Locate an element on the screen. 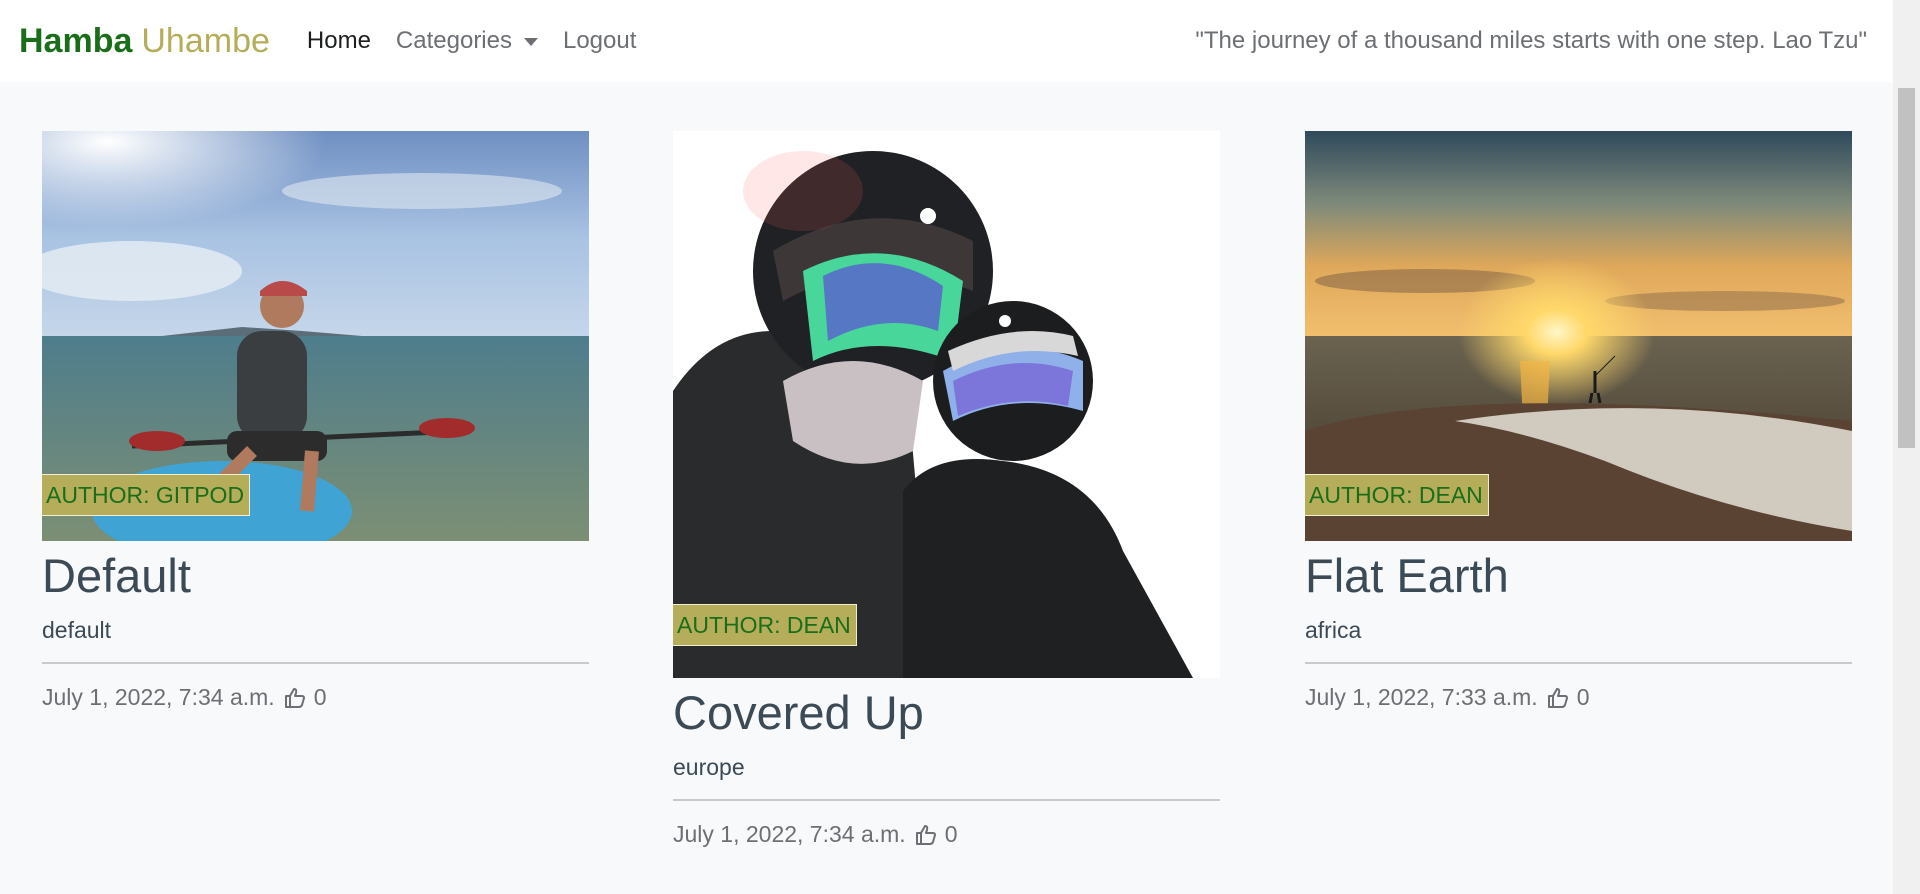  post-excerpt: europe is located at coordinates (709, 767).